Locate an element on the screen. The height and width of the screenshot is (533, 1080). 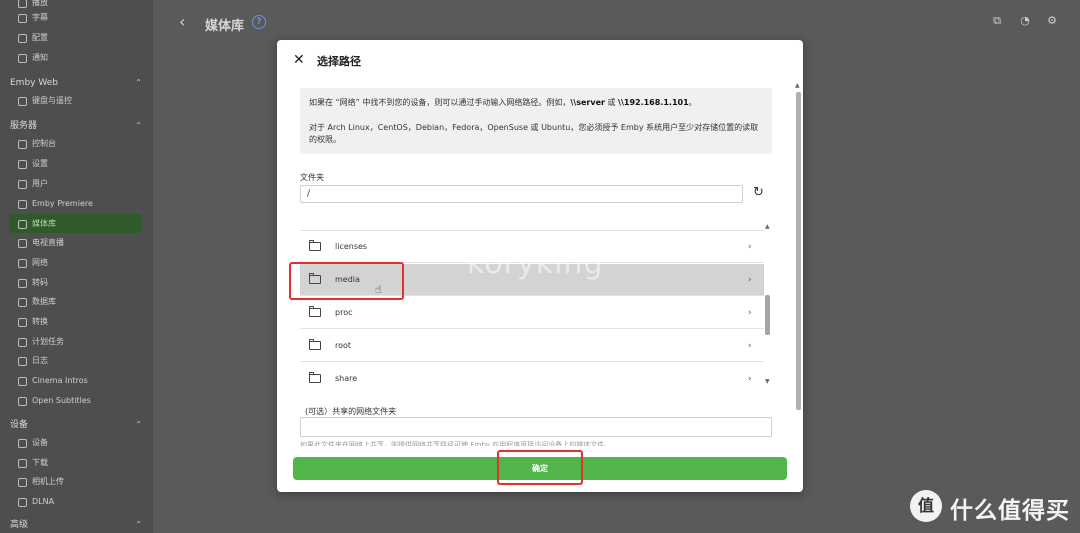
ok-button: 确定 is located at coordinates (540, 468).